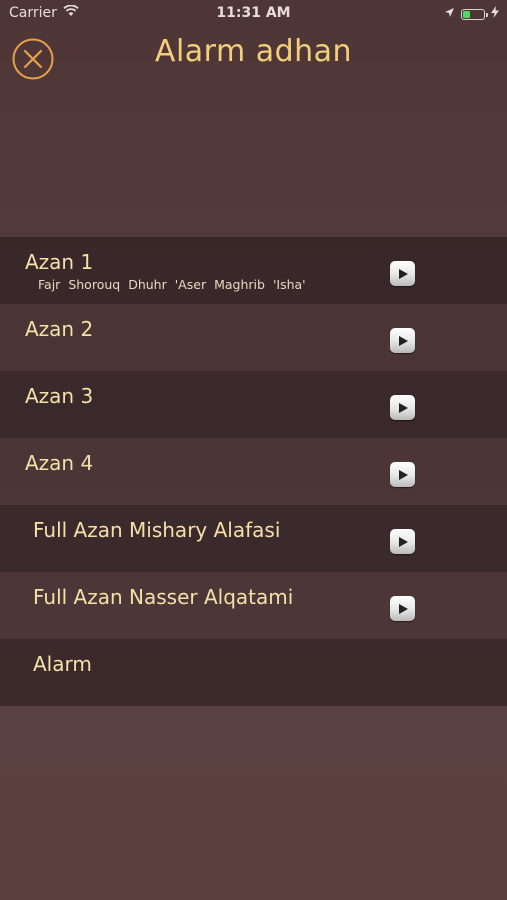  I want to click on list-item-label: Full Azan Mishary Alafasi, so click(157, 530).